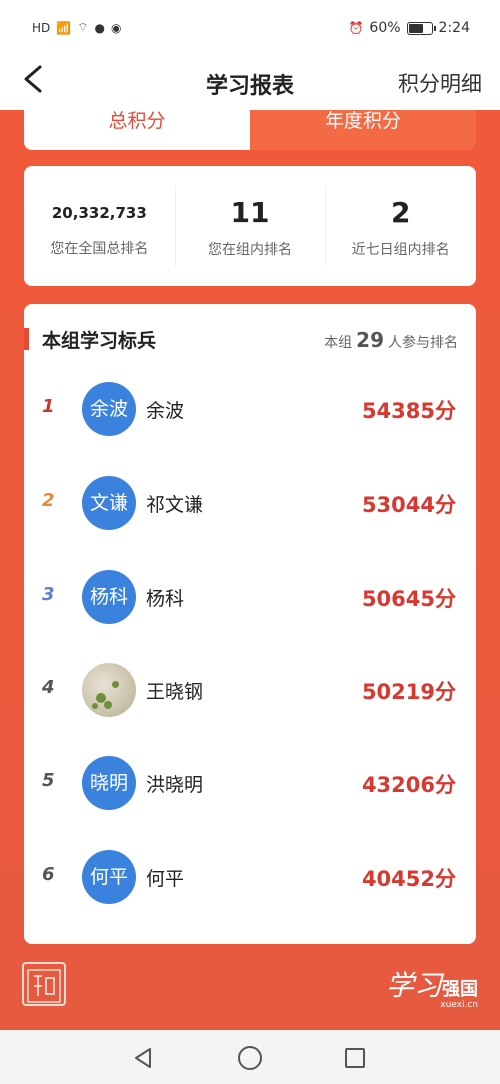 This screenshot has width=500, height=1084. Describe the element at coordinates (454, 28) in the screenshot. I see `clock: 2:24` at that location.